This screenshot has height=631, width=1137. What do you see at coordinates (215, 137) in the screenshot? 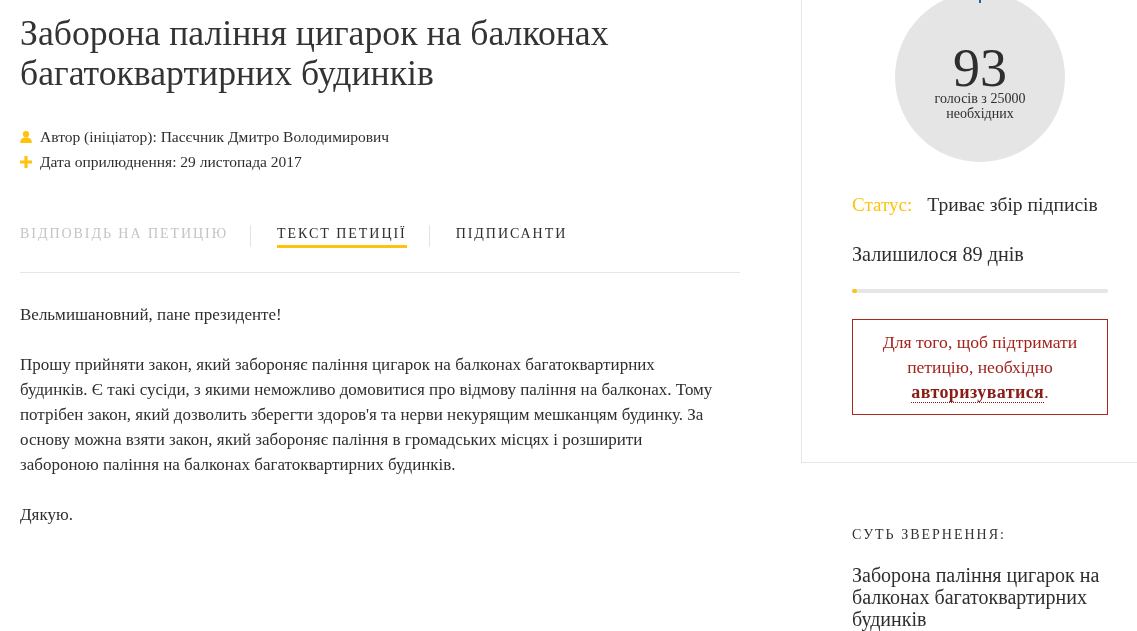
I see `author-name: Автор (ініціатор): Пасєчник Дмитро Володимирович` at bounding box center [215, 137].